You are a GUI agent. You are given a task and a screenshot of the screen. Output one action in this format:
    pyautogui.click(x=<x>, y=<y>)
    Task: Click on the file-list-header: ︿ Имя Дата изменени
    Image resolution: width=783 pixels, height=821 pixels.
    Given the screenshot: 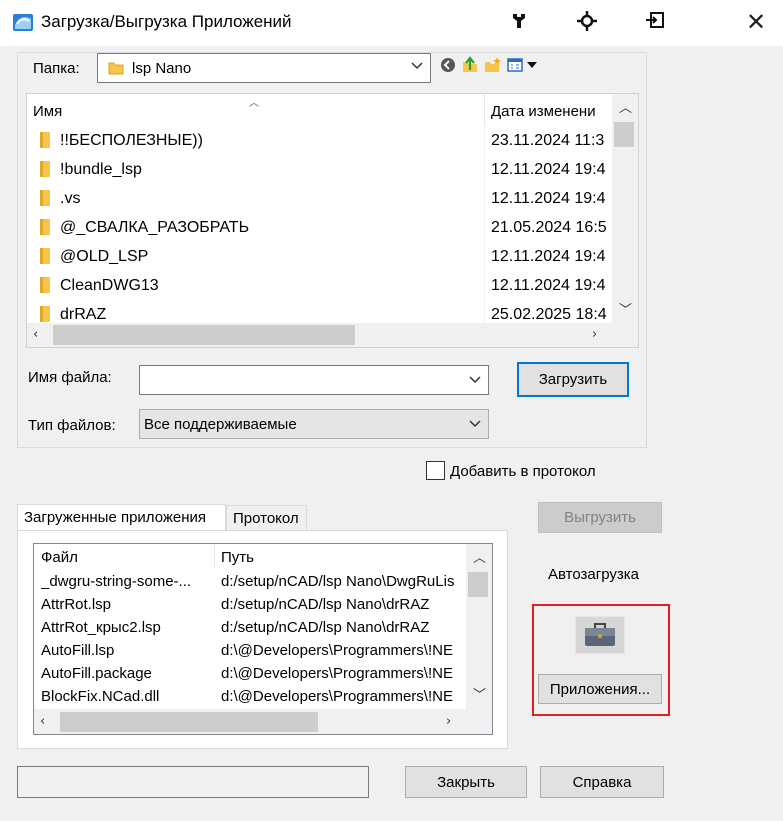 What is the action you would take?
    pyautogui.click(x=320, y=109)
    